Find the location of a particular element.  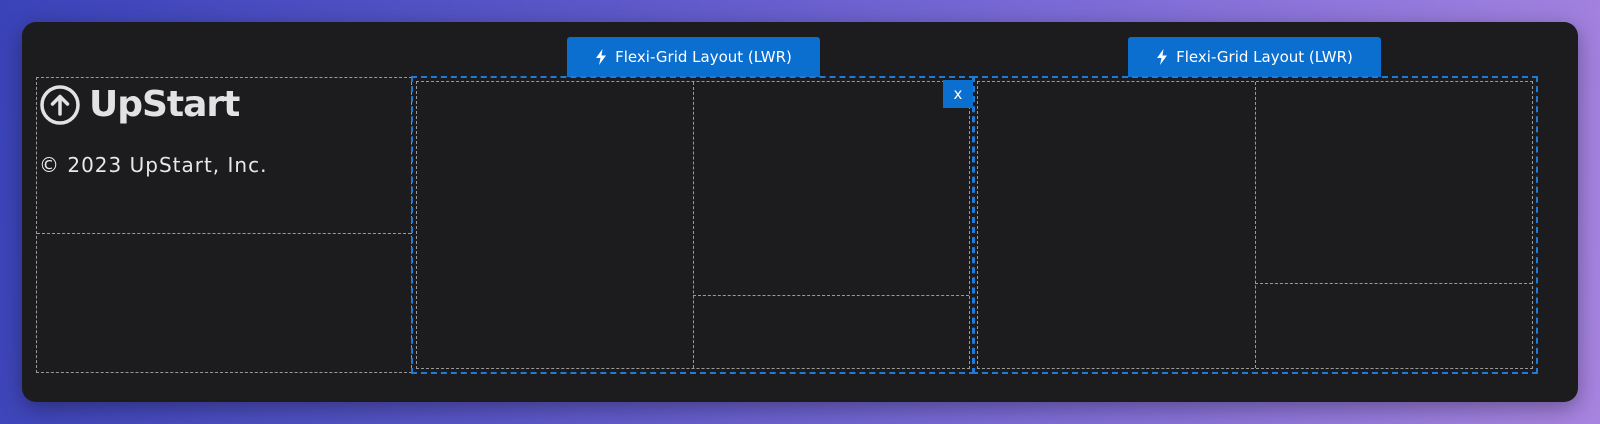

brand-name: UpStart is located at coordinates (164, 104).